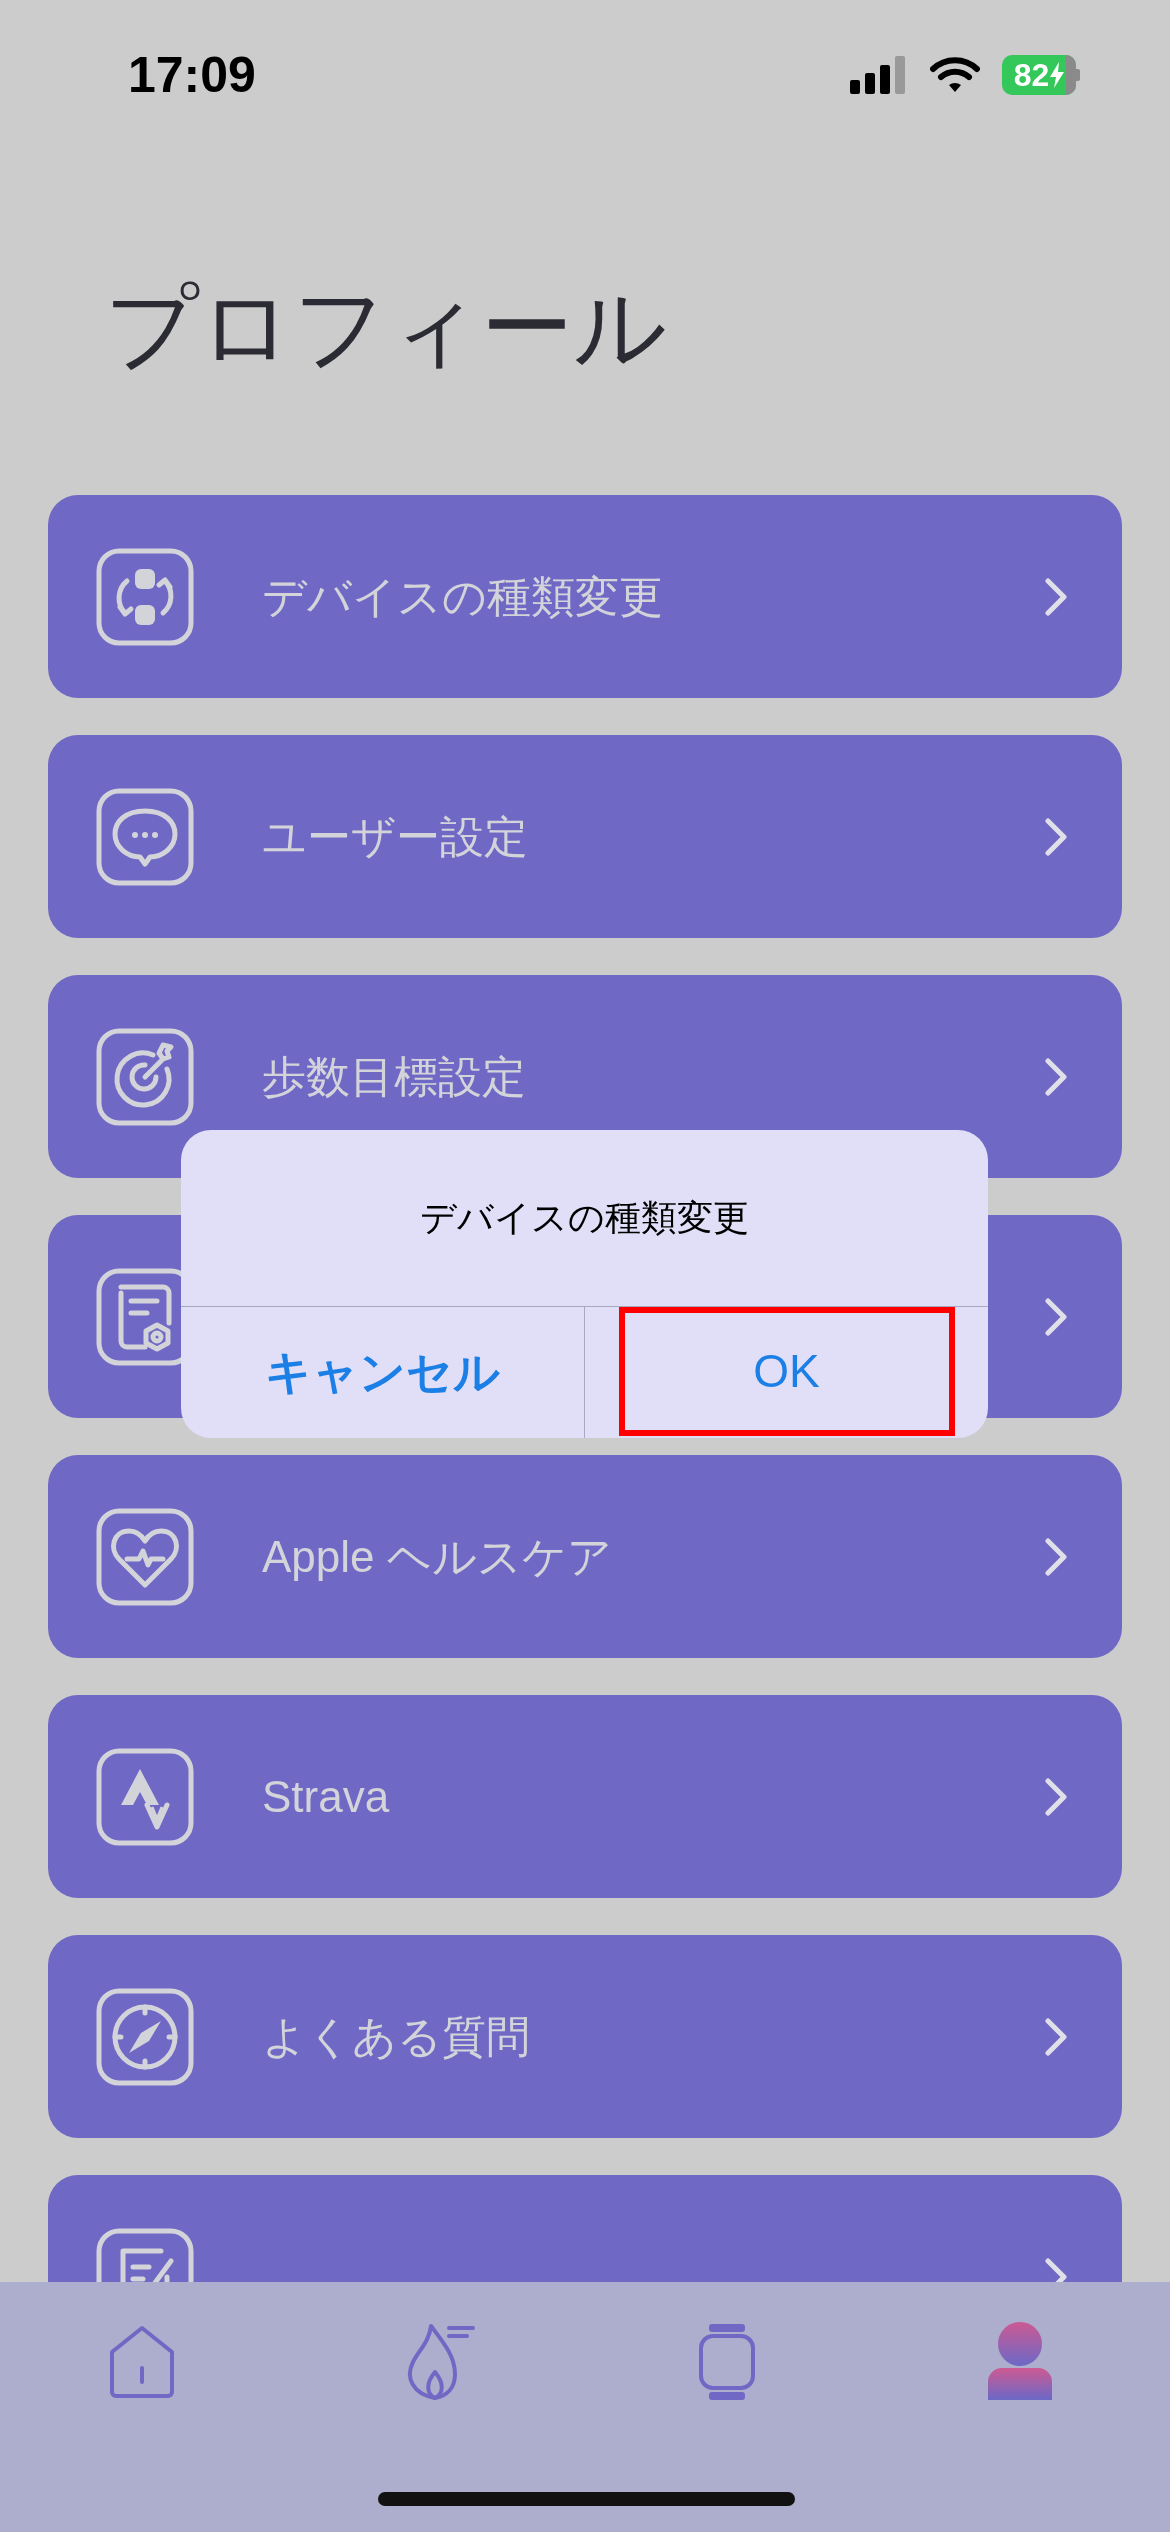 Image resolution: width=1170 pixels, height=2532 pixels. I want to click on heart-pulse-icon, so click(145, 1556).